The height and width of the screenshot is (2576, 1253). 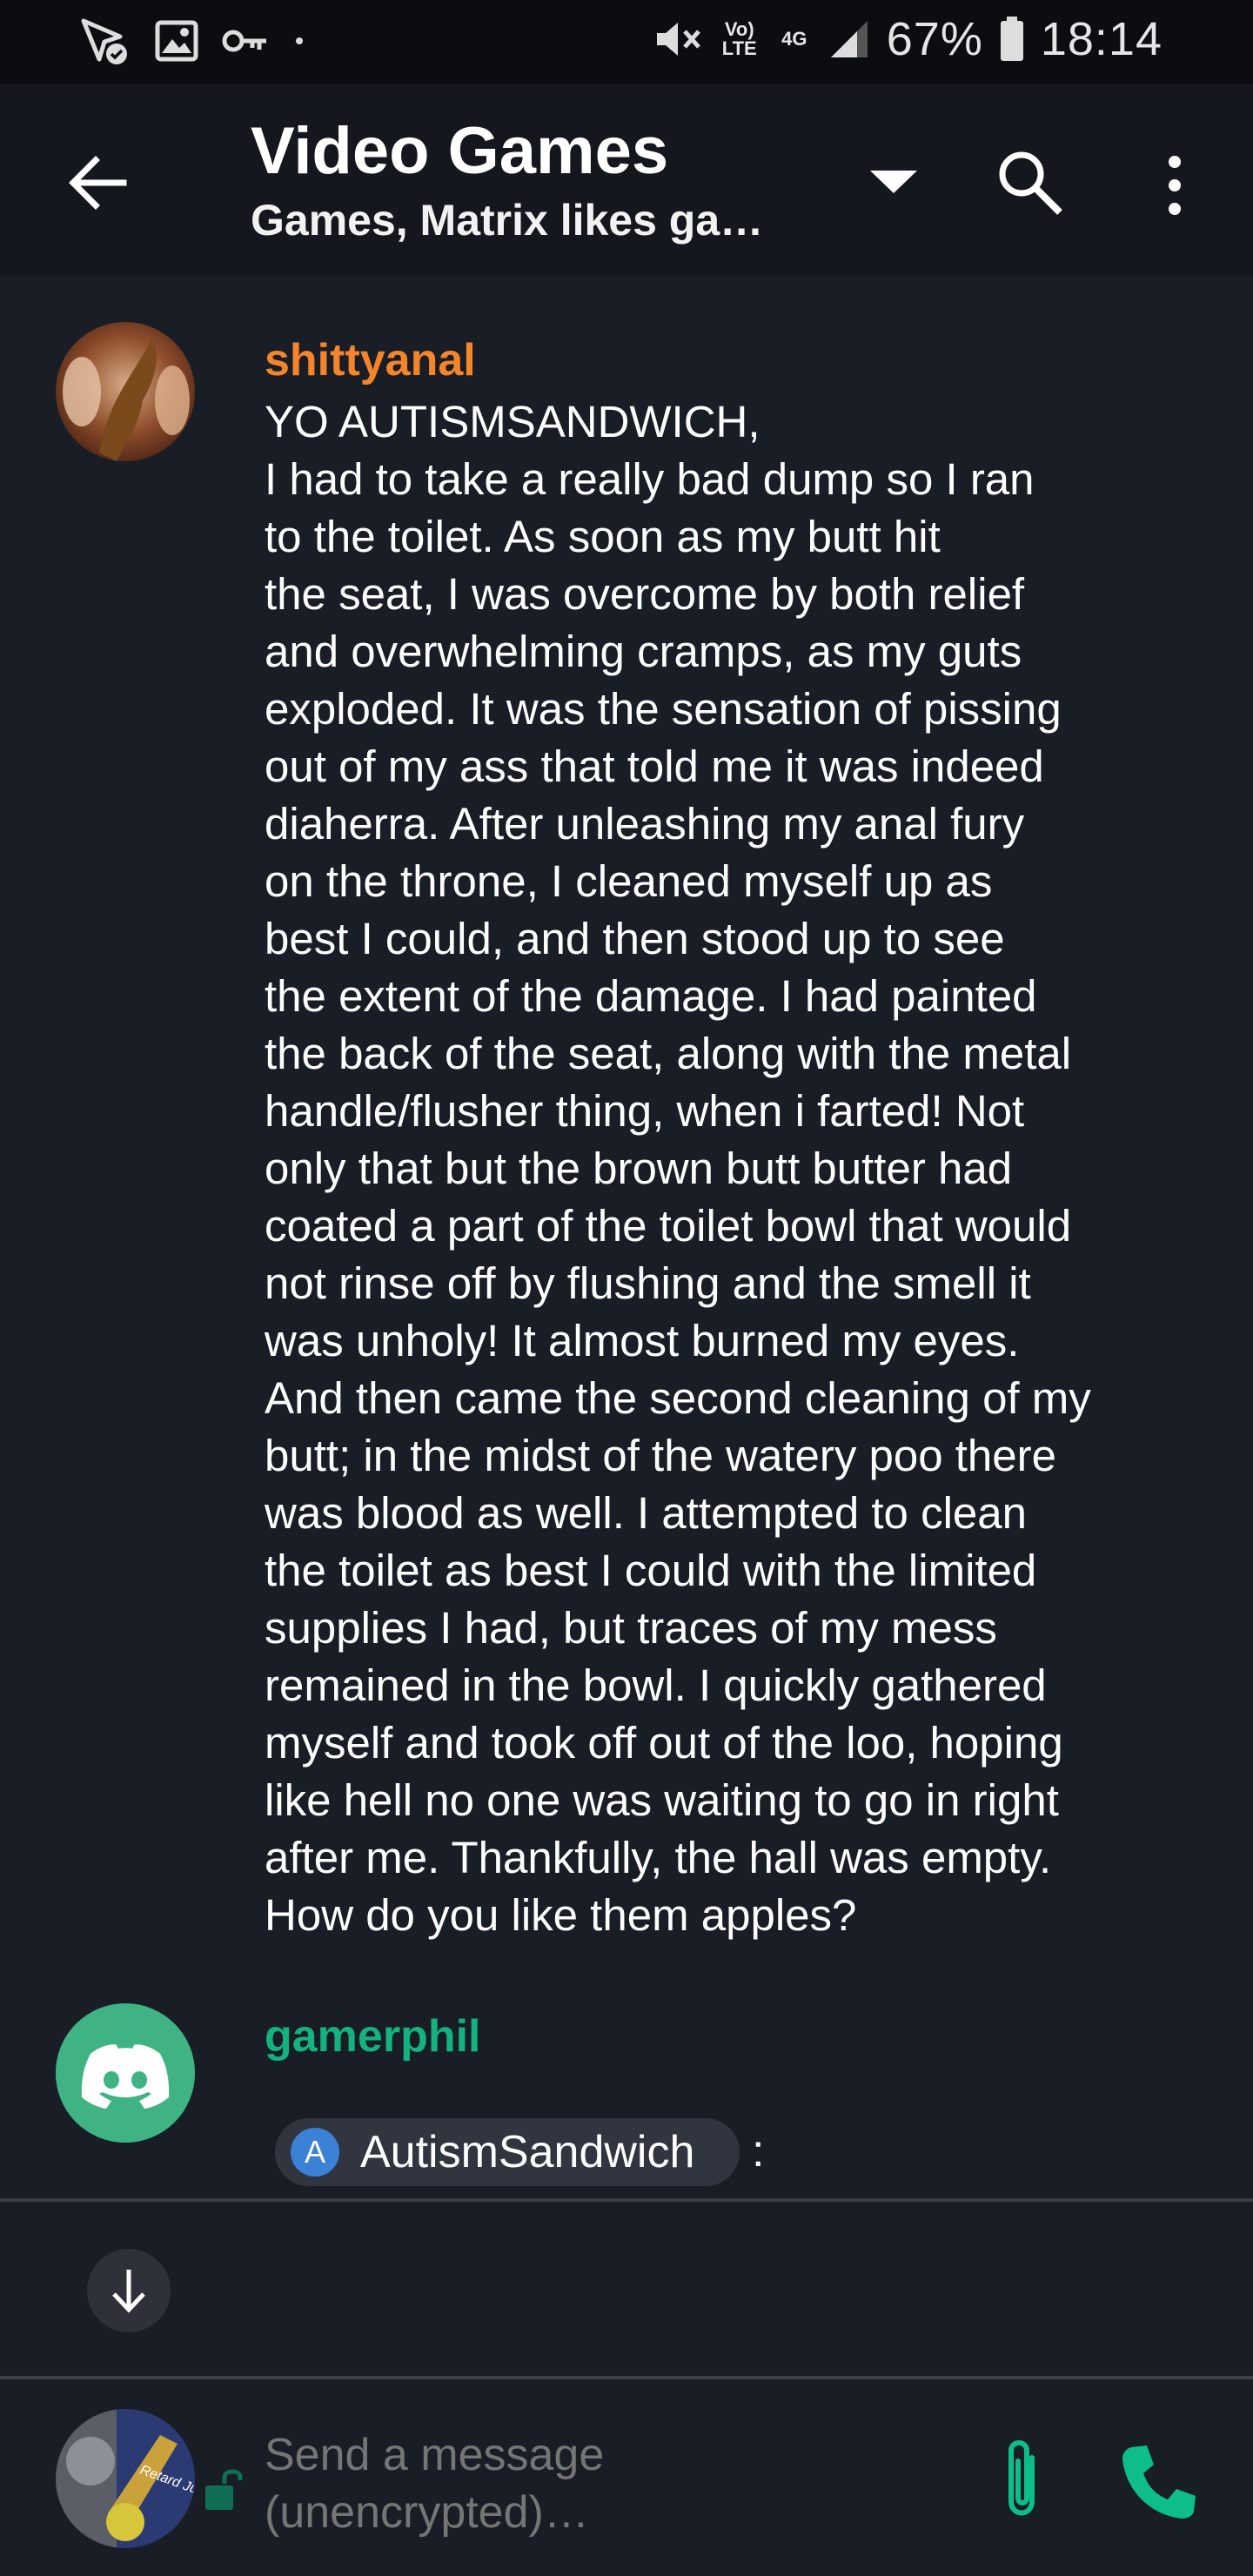 What do you see at coordinates (794, 39) in the screenshot?
I see `4g-icon: 4G` at bounding box center [794, 39].